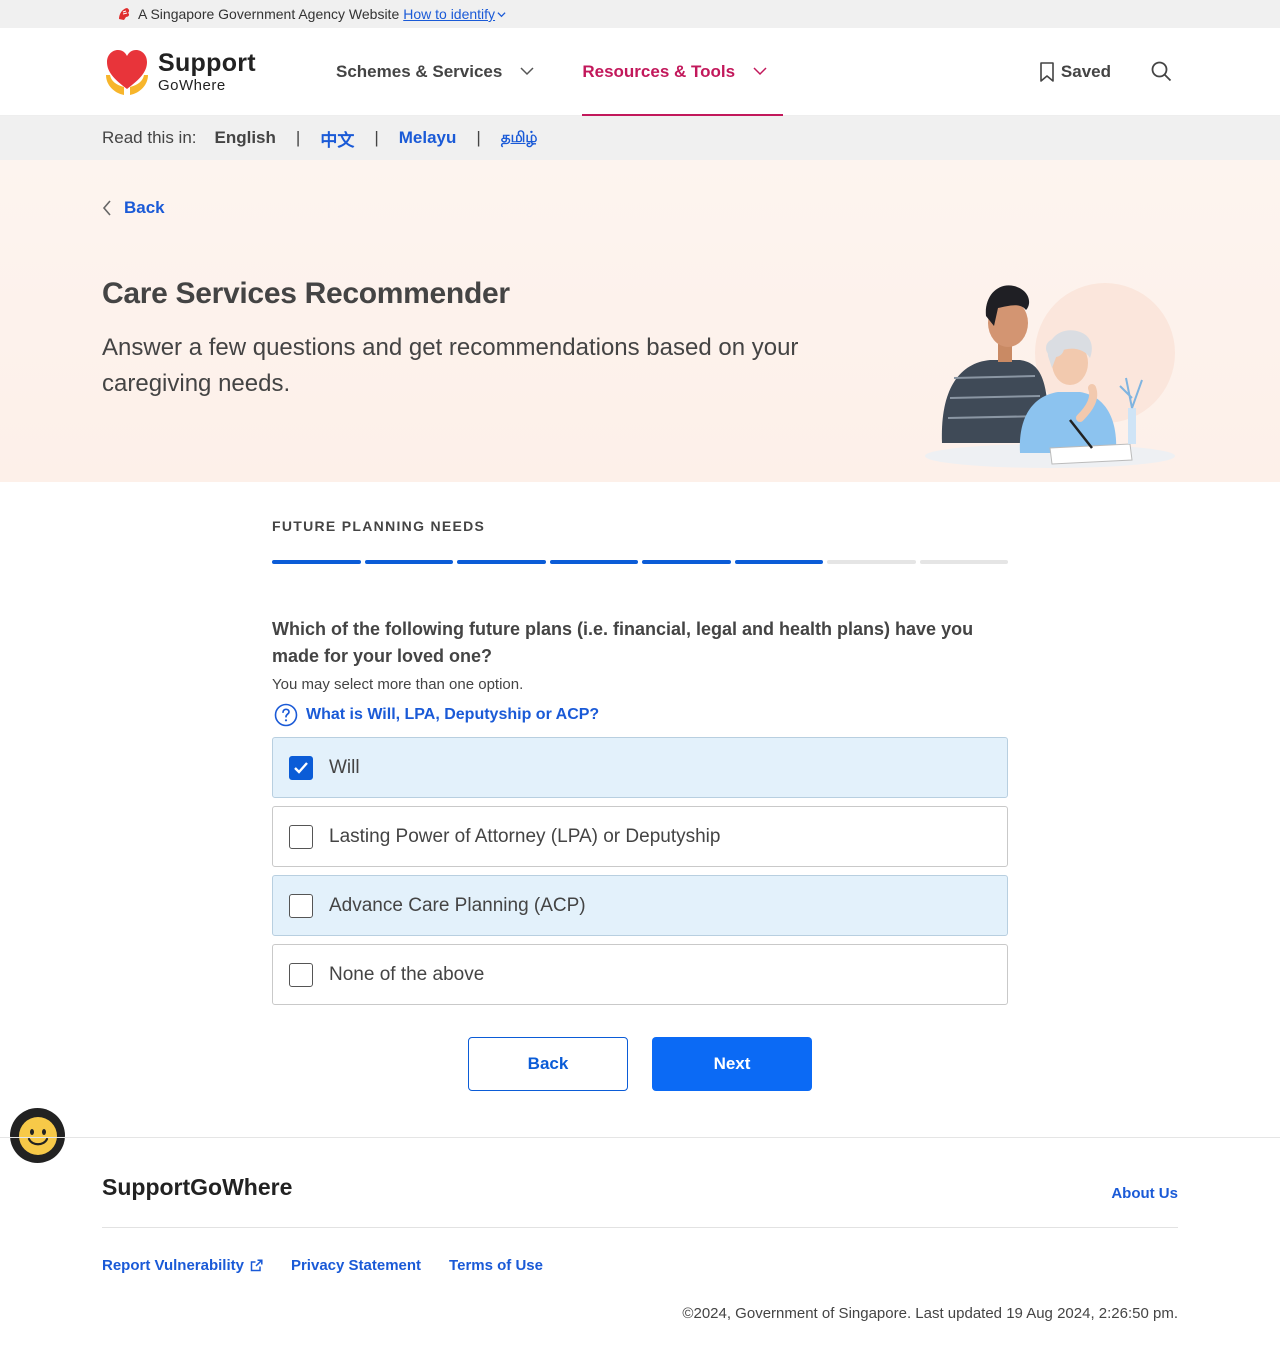 This screenshot has width=1280, height=1347. I want to click on checkmark-icon, so click(301, 767).